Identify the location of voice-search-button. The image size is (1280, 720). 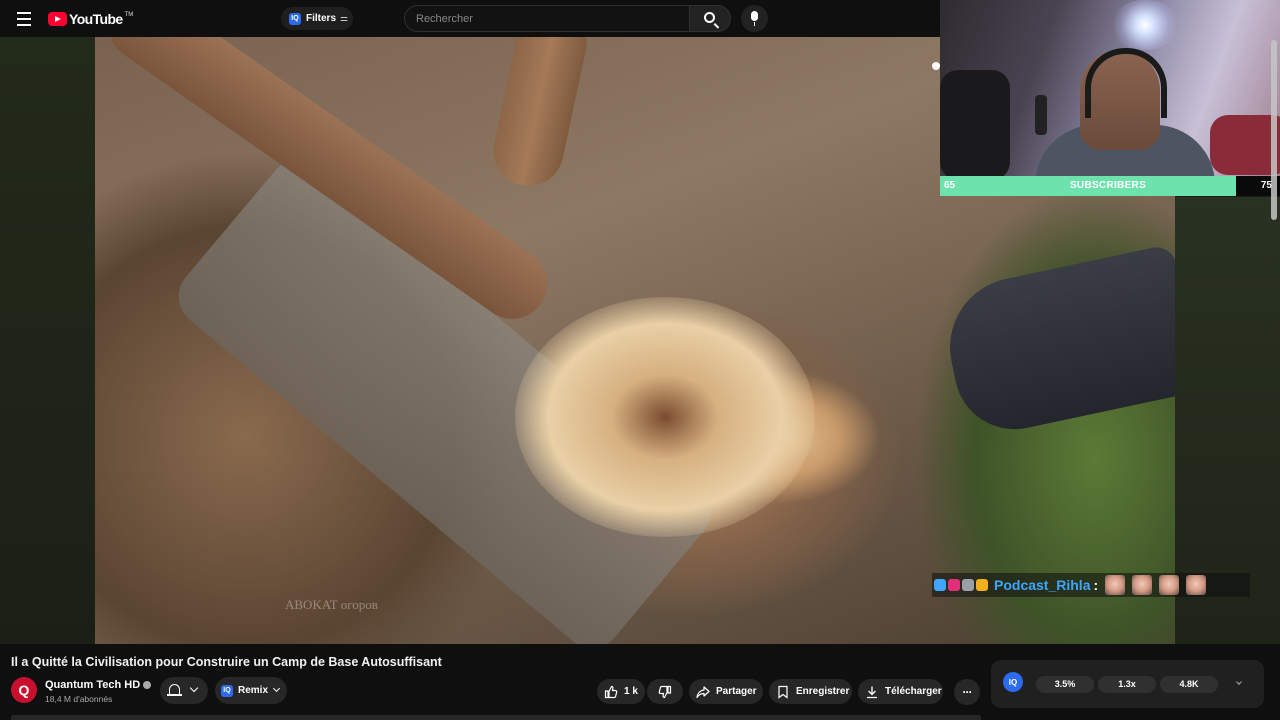
(754, 18).